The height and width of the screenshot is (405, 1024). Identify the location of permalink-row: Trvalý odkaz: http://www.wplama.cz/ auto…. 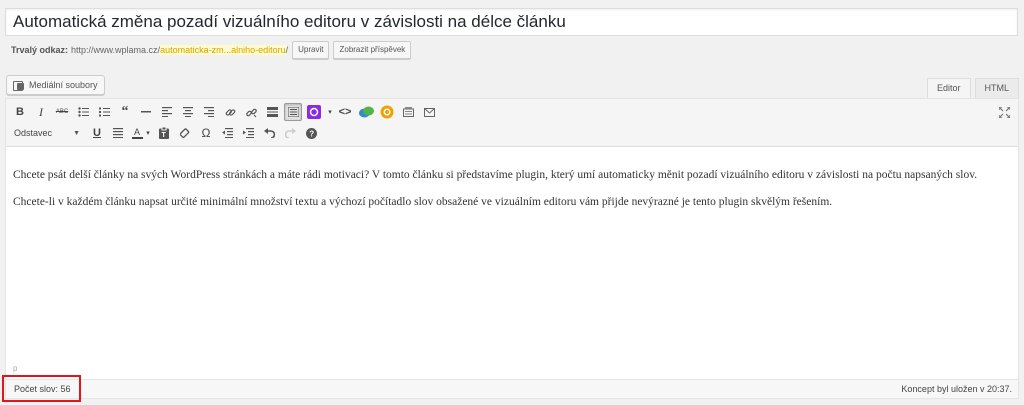
(211, 50).